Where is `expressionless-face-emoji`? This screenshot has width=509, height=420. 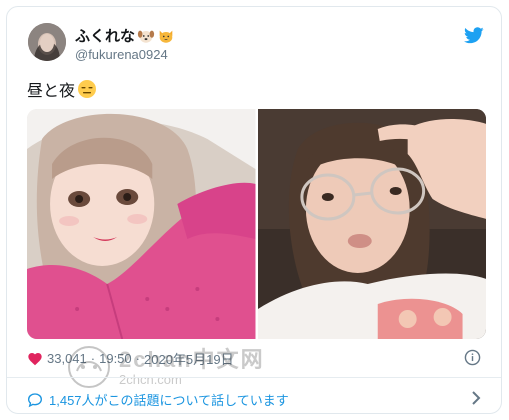
expressionless-face-emoji is located at coordinates (87, 89).